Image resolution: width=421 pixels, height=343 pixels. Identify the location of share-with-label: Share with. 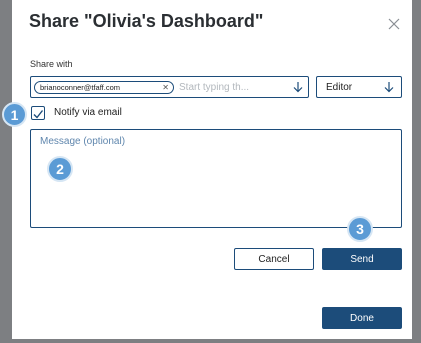
(51, 64).